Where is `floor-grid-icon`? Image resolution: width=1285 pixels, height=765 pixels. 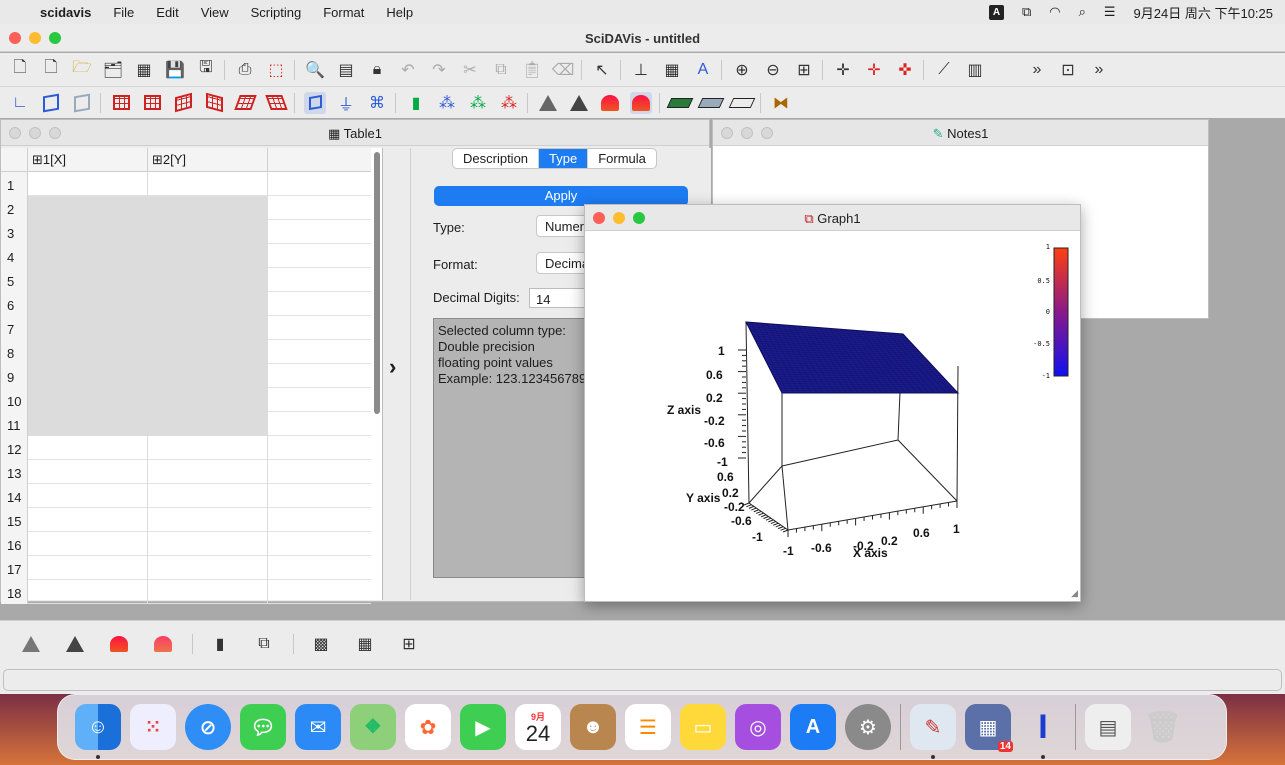 floor-grid-icon is located at coordinates (276, 103).